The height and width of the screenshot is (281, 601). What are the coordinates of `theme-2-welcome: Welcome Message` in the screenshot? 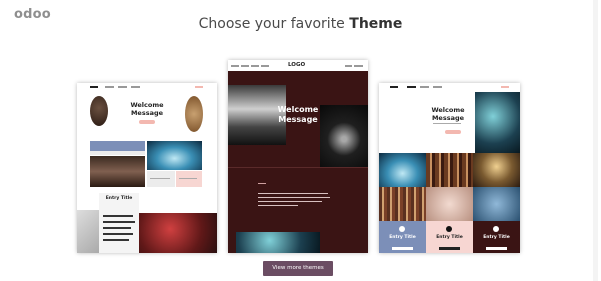 It's located at (298, 114).